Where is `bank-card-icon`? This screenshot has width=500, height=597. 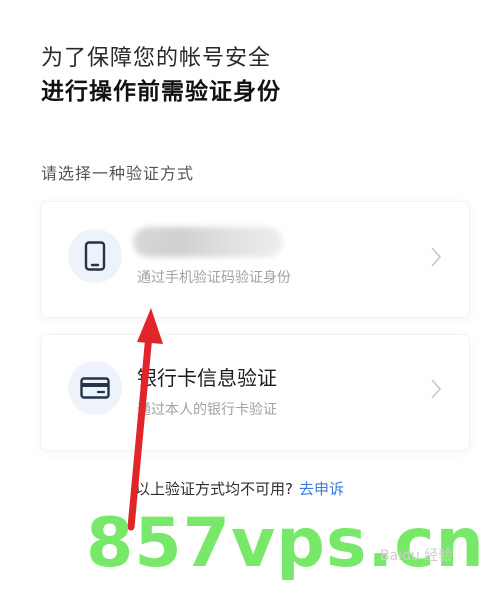 bank-card-icon is located at coordinates (95, 388).